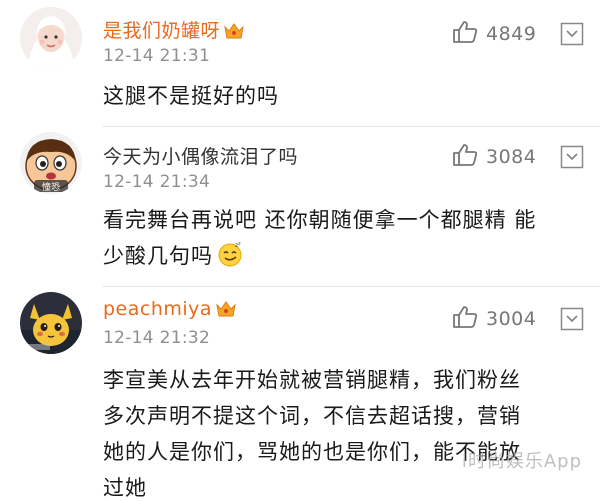  Describe the element at coordinates (157, 182) in the screenshot. I see `comment-time: 12-14 21:34` at that location.